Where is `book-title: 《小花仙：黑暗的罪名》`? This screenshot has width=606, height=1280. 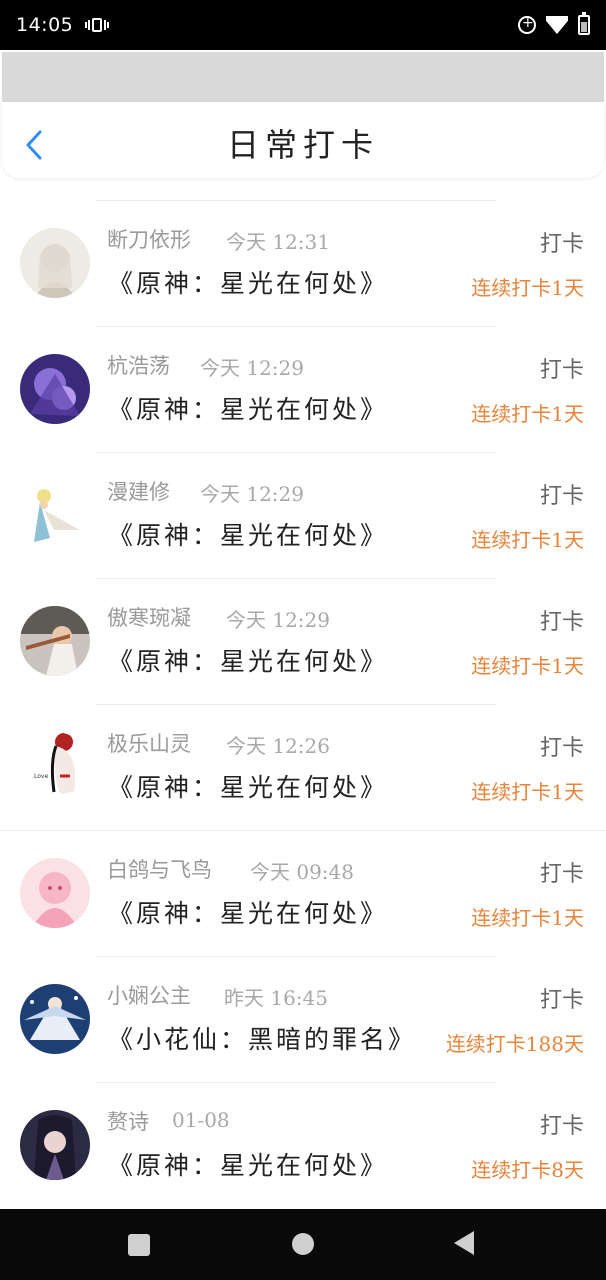
book-title: 《小花仙：黑暗的罪名》 is located at coordinates (262, 1038).